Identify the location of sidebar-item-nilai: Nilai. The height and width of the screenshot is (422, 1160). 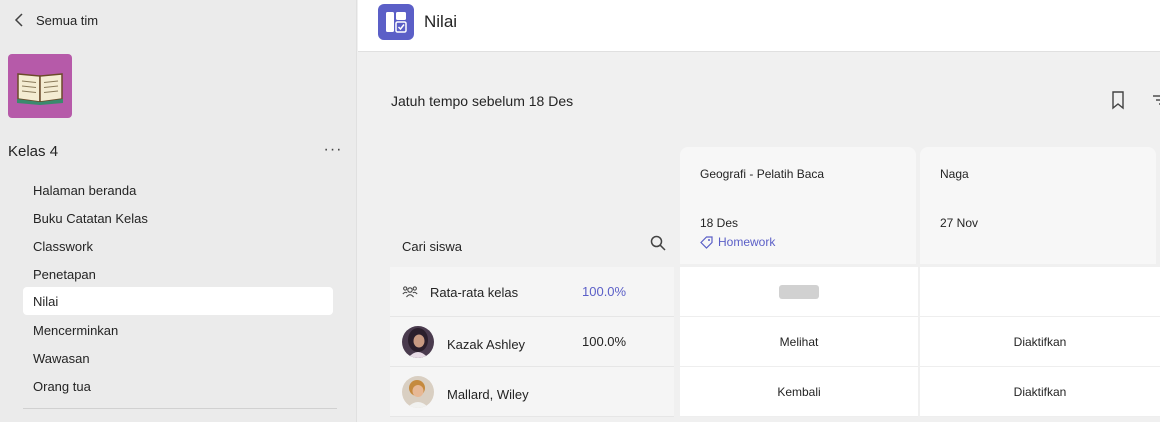
(178, 301).